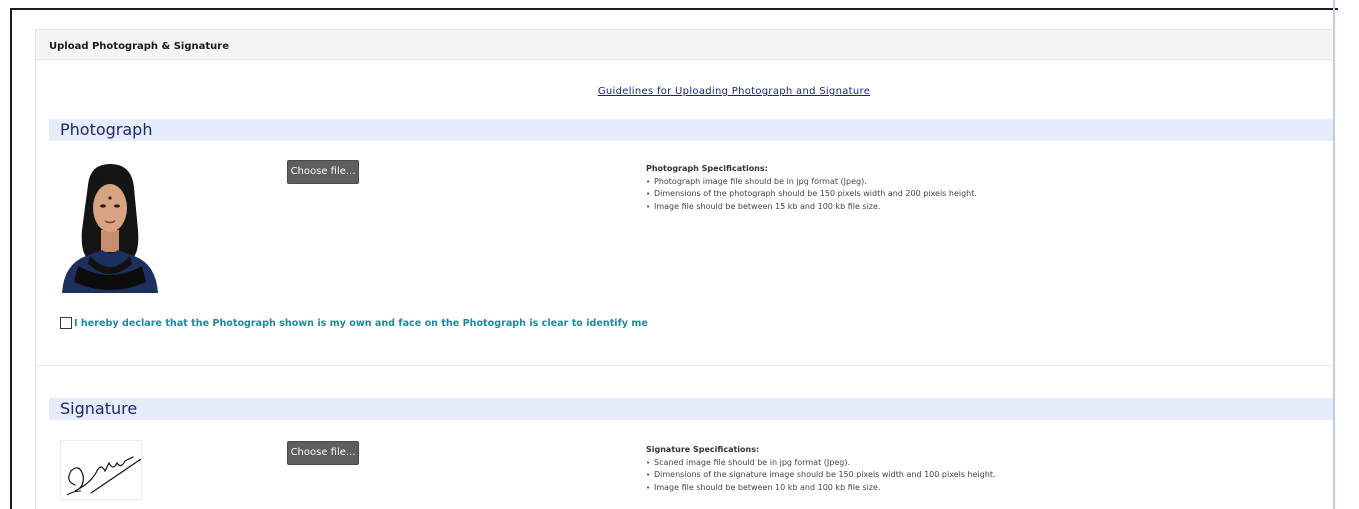 The image size is (1359, 509). Describe the element at coordinates (703, 449) in the screenshot. I see `signature-spec-title: Signature Specifications:` at that location.